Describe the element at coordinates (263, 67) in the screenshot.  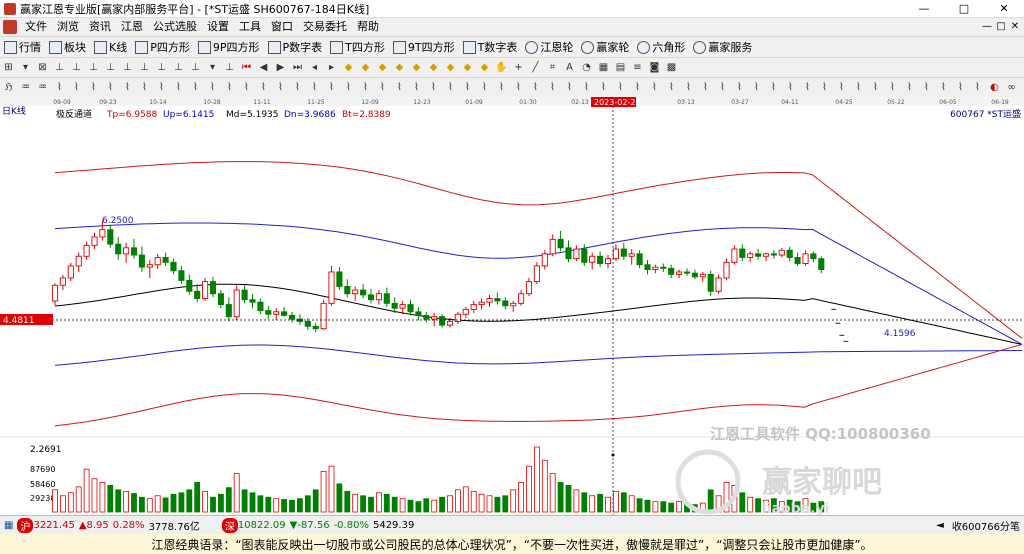
I see `play-prev-icon: ◀` at that location.